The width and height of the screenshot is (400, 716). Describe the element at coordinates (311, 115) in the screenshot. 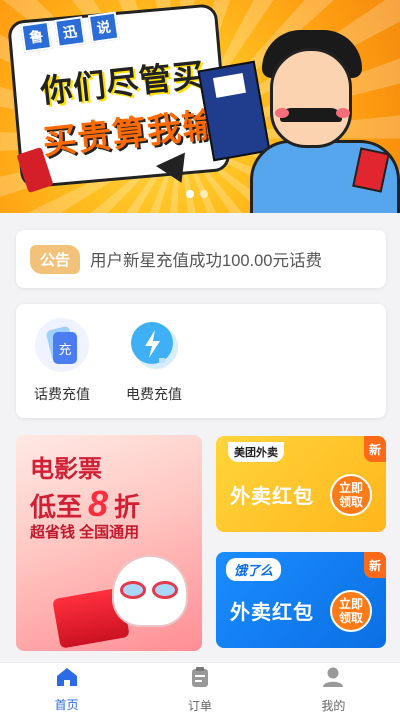

I see `character-mustache-illustration` at that location.